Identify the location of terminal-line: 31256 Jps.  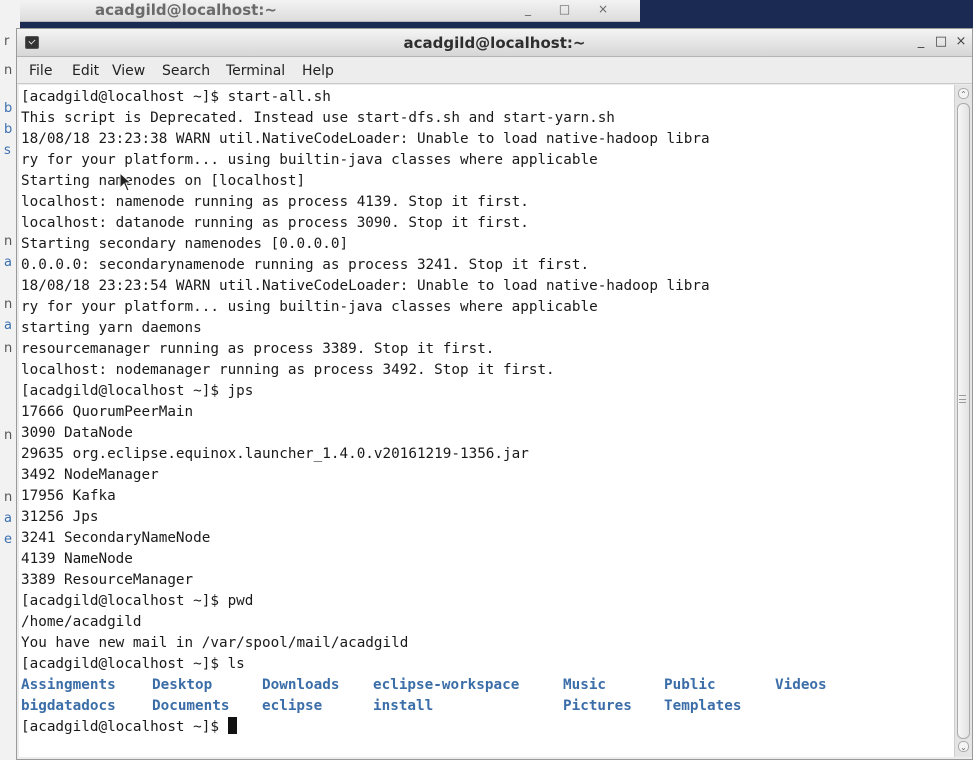
(60, 517).